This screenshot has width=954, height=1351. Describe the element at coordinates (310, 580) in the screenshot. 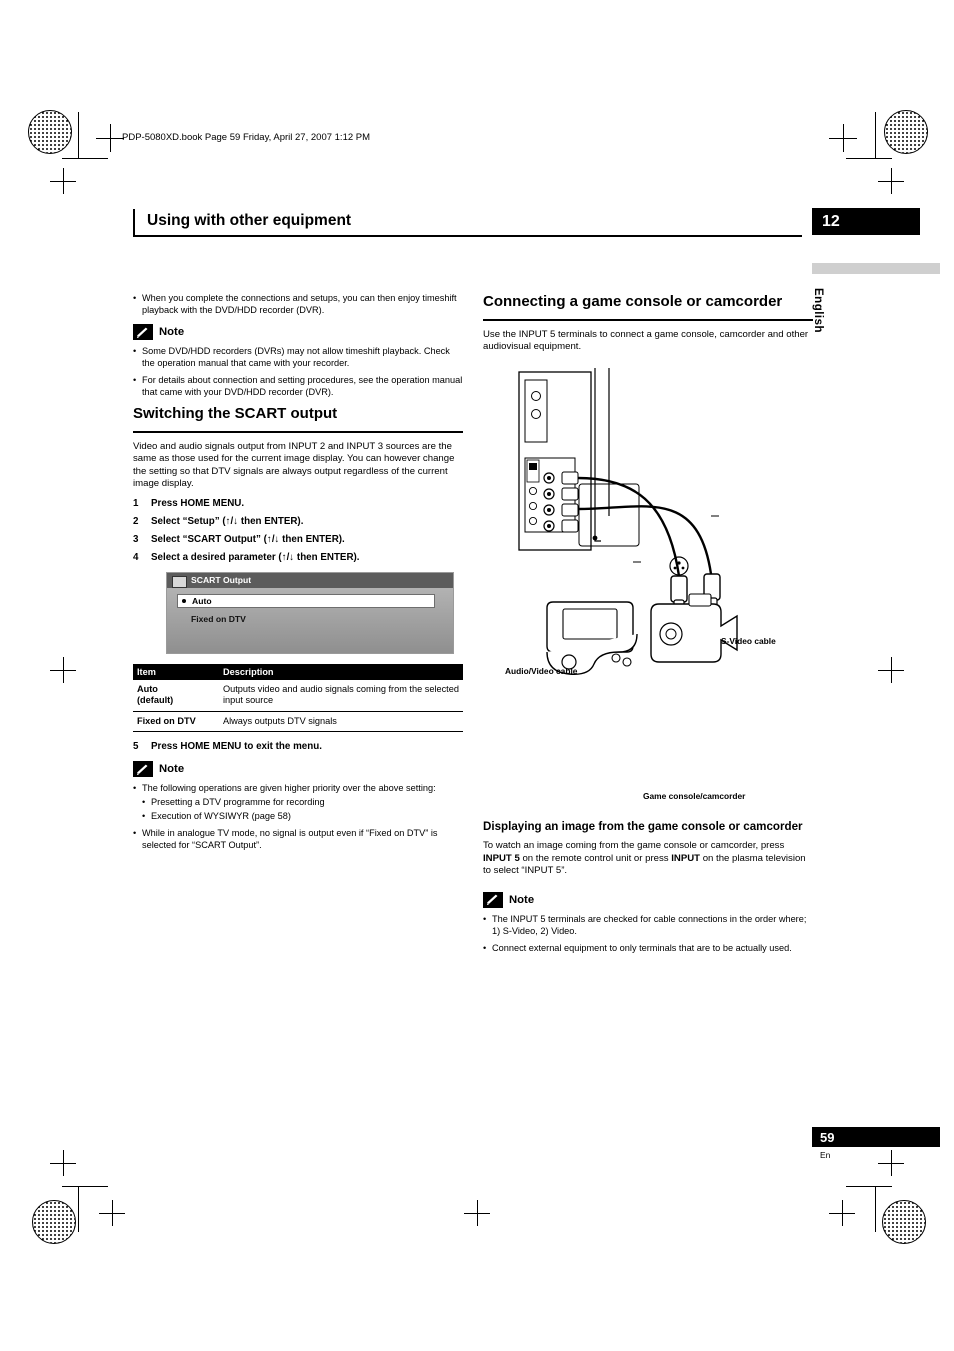

I see `osd-title: SCART Output` at that location.